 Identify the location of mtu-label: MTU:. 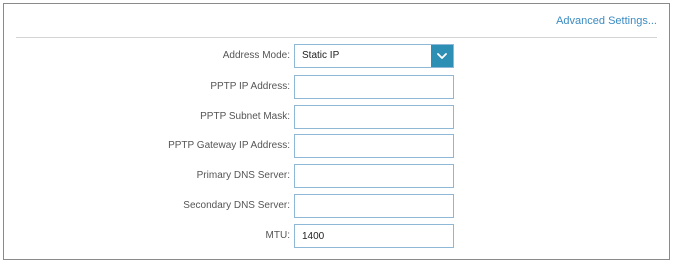
(277, 235).